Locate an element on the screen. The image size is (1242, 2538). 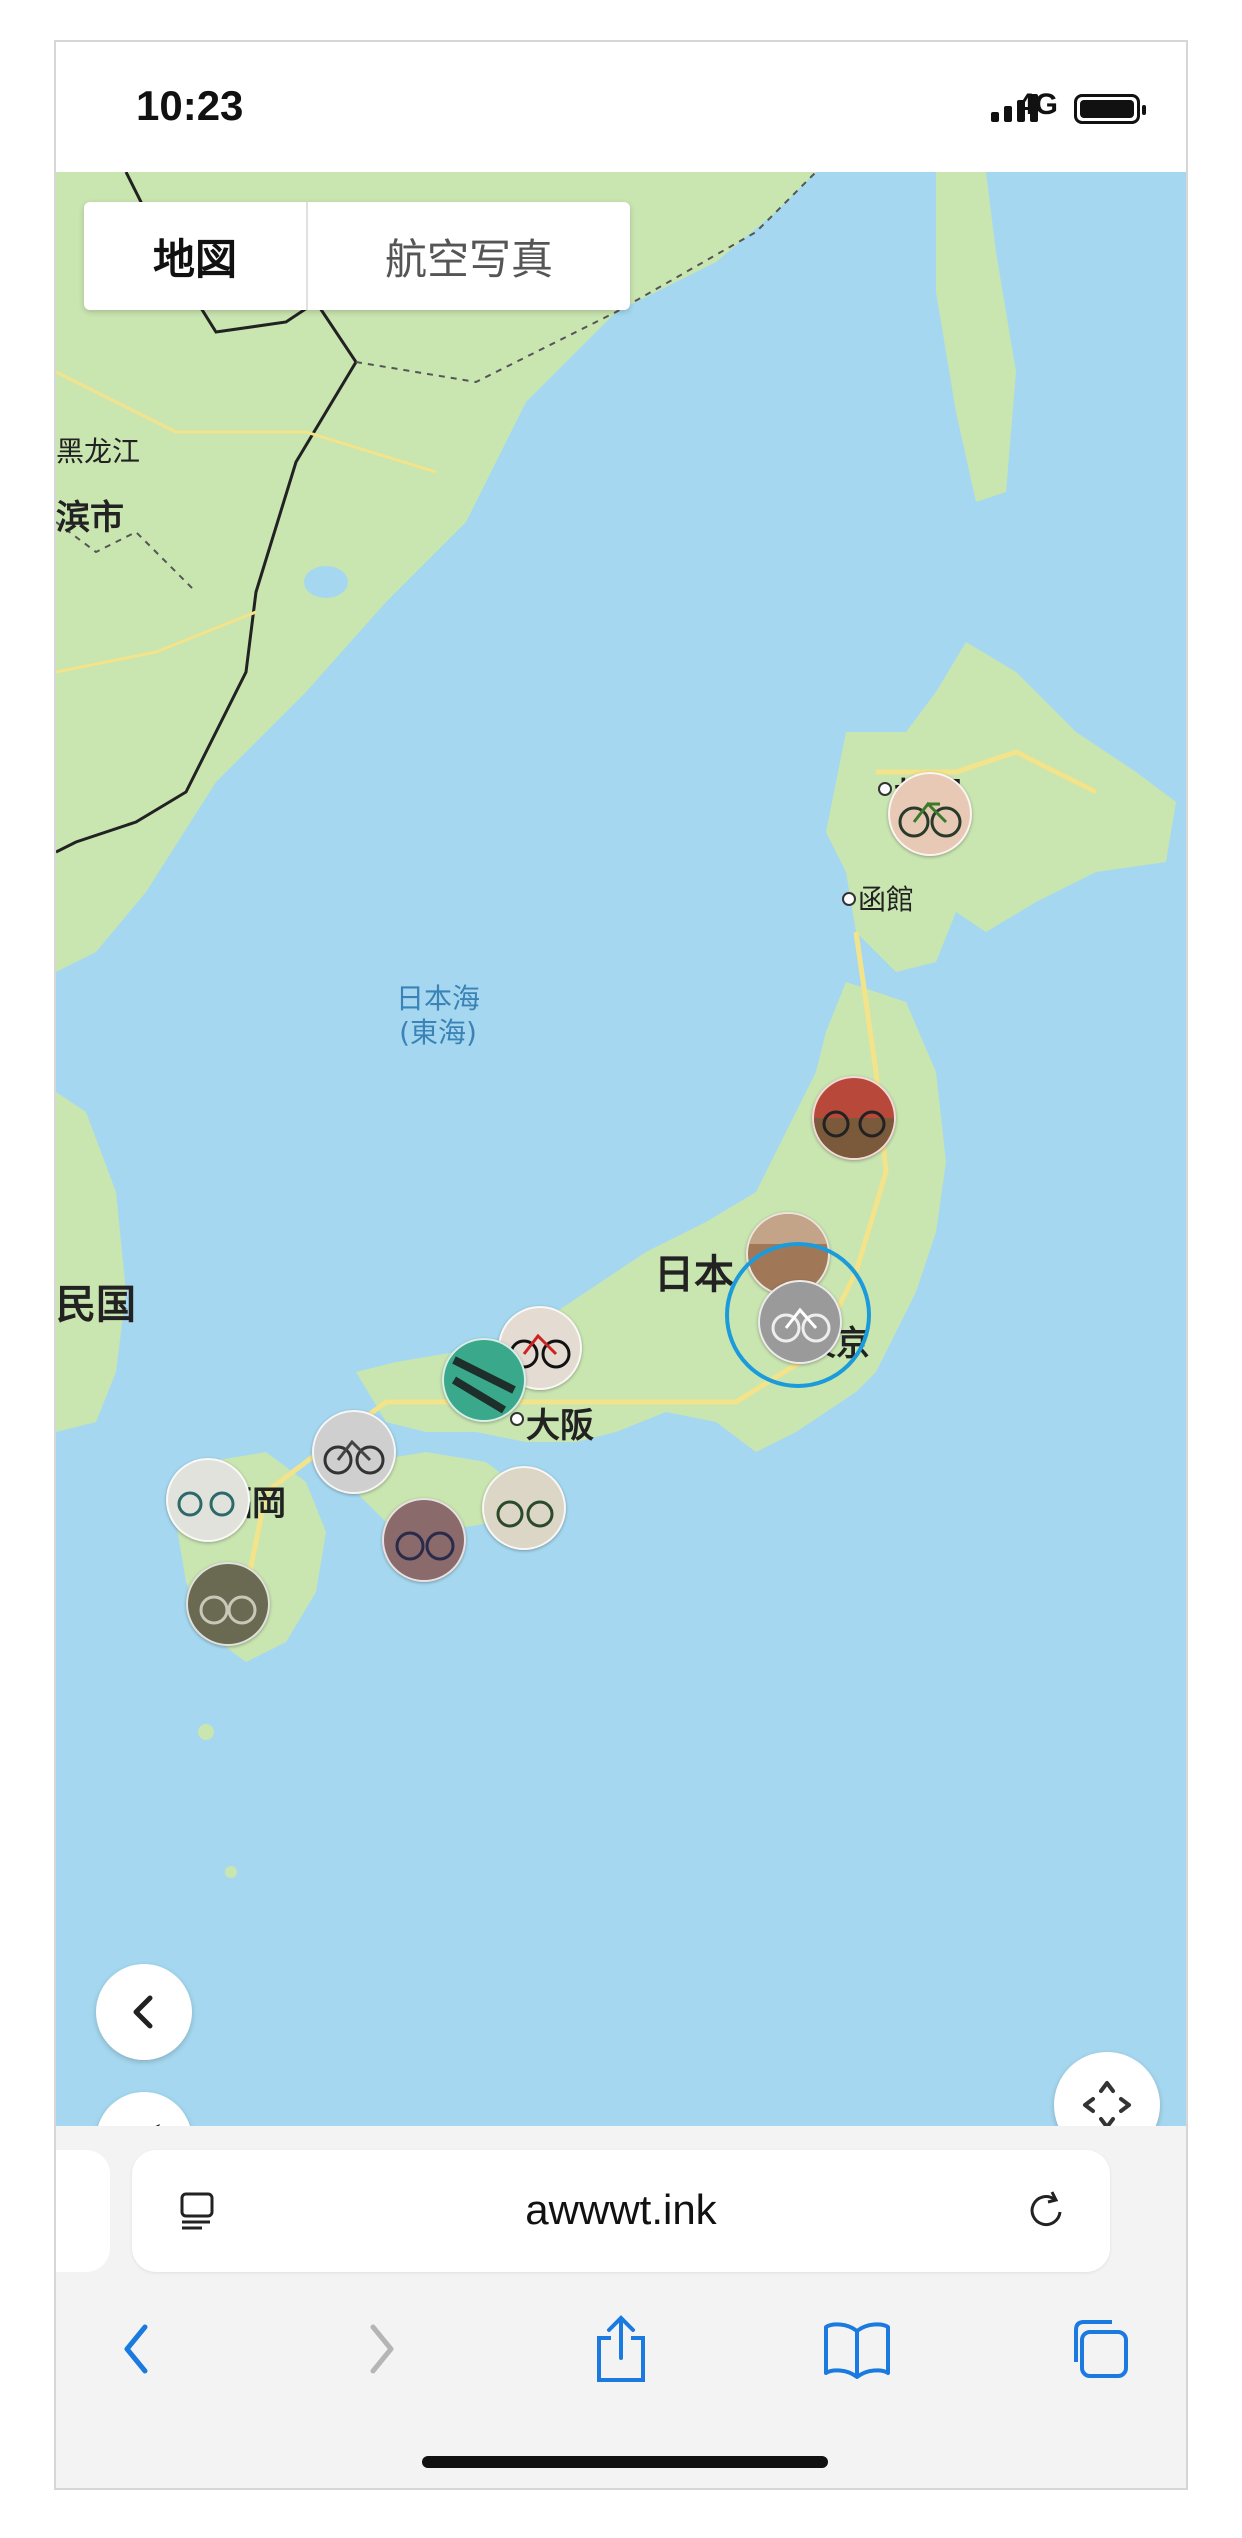
photo-marker-chugoku is located at coordinates (354, 1452).